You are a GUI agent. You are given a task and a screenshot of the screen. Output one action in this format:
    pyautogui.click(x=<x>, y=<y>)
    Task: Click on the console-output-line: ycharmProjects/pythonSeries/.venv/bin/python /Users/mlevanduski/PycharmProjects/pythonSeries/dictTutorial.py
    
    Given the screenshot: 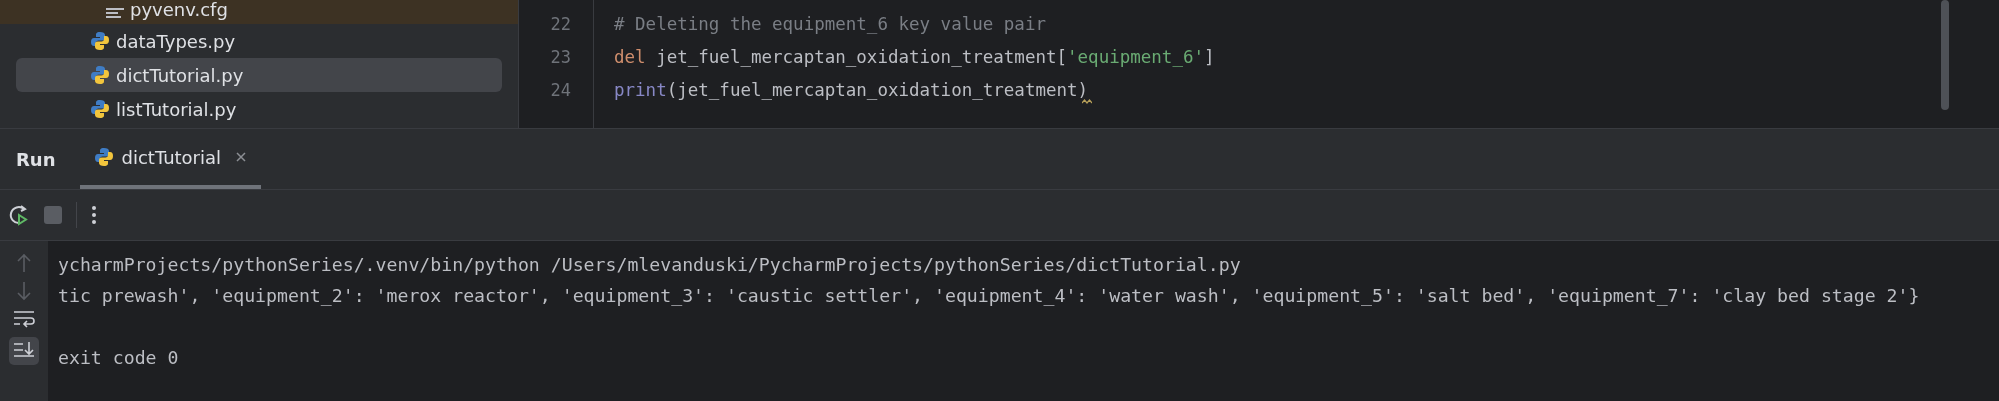 What is the action you would take?
    pyautogui.click(x=649, y=264)
    